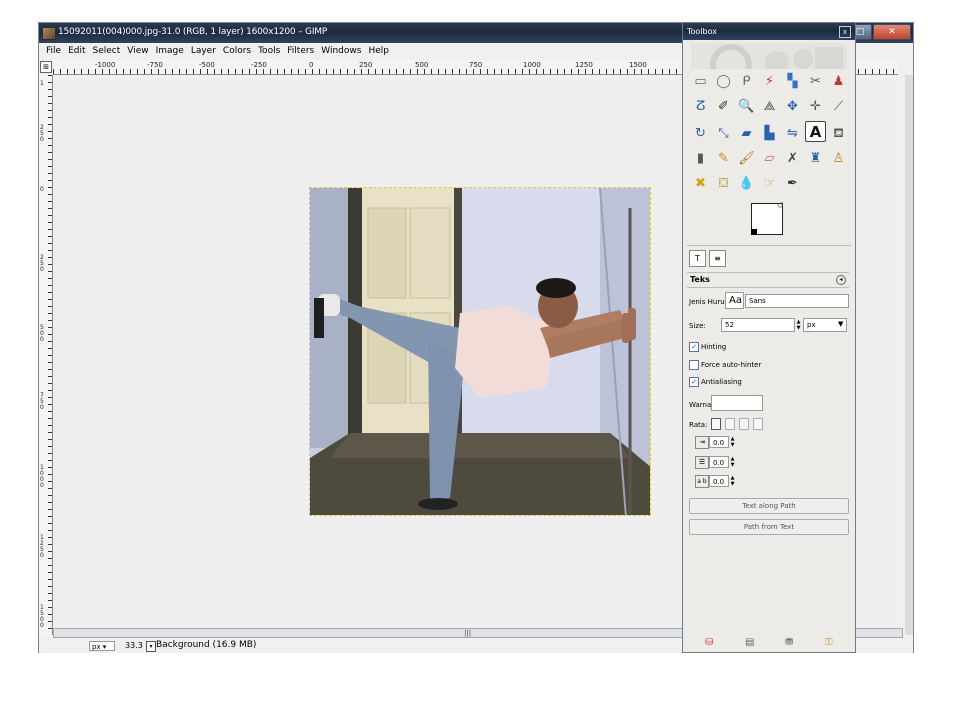  I want to click on zoom-dropdown-icon: ▾, so click(151, 646).